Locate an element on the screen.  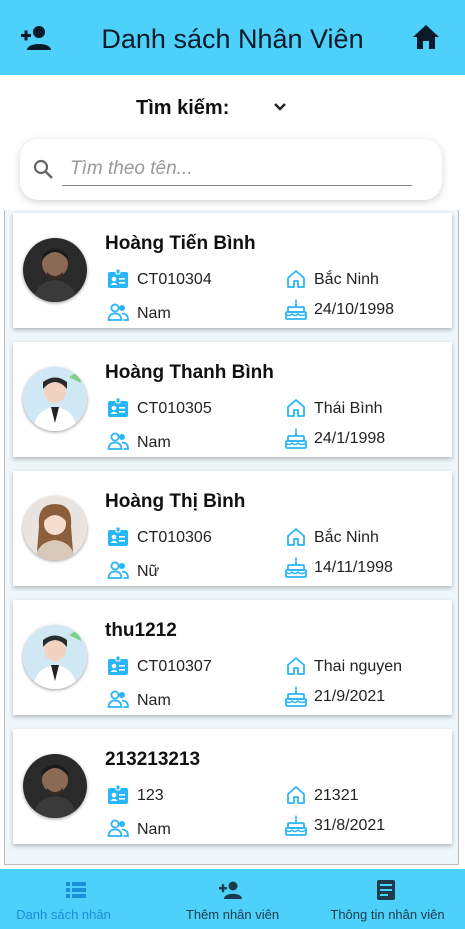
employee-gender: Nữ is located at coordinates (148, 571).